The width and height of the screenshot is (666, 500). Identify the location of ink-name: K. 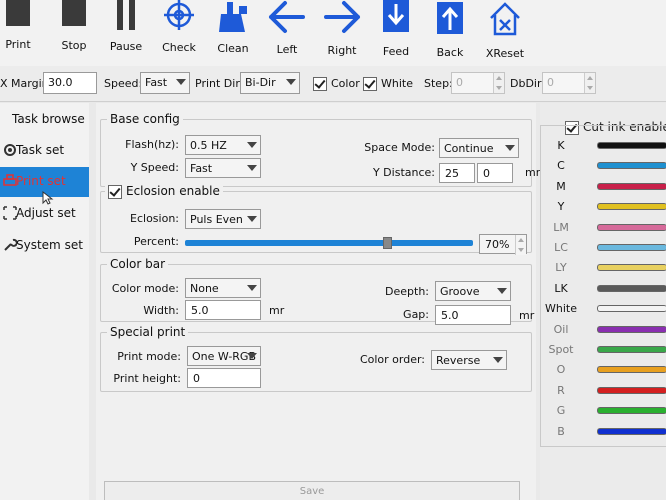
(561, 145).